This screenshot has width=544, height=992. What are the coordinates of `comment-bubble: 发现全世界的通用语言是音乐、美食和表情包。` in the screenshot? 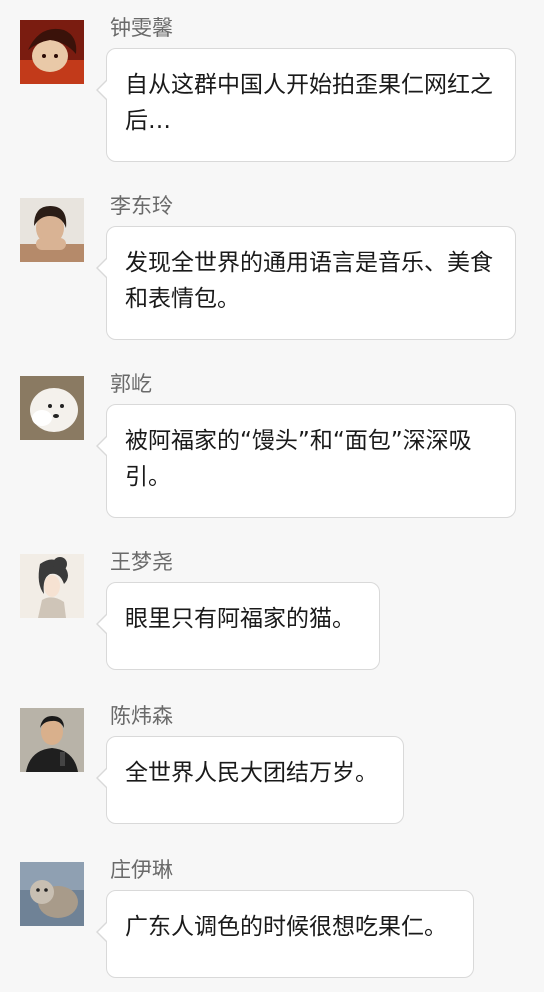 It's located at (306, 283).